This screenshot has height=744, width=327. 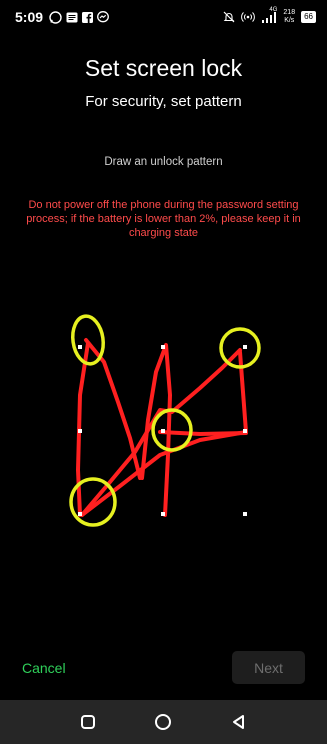 I want to click on navigation-bar, so click(x=163, y=722).